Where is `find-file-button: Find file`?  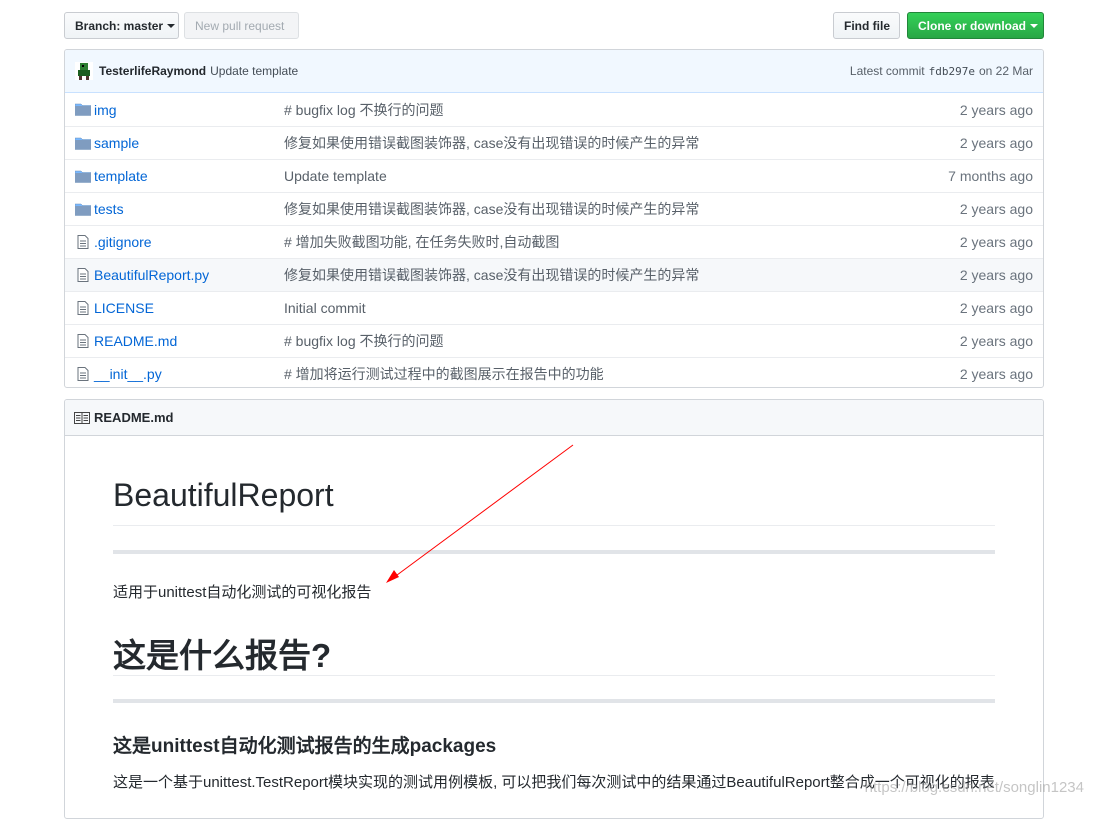
find-file-button: Find file is located at coordinates (866, 25).